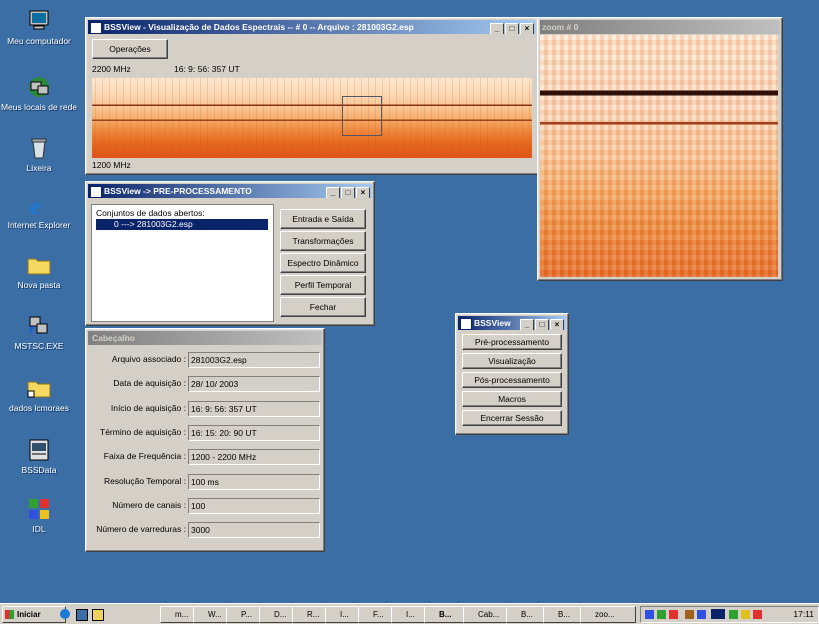  What do you see at coordinates (39, 271) in the screenshot?
I see `desktop-icon-nova-pasta: Nova pasta` at bounding box center [39, 271].